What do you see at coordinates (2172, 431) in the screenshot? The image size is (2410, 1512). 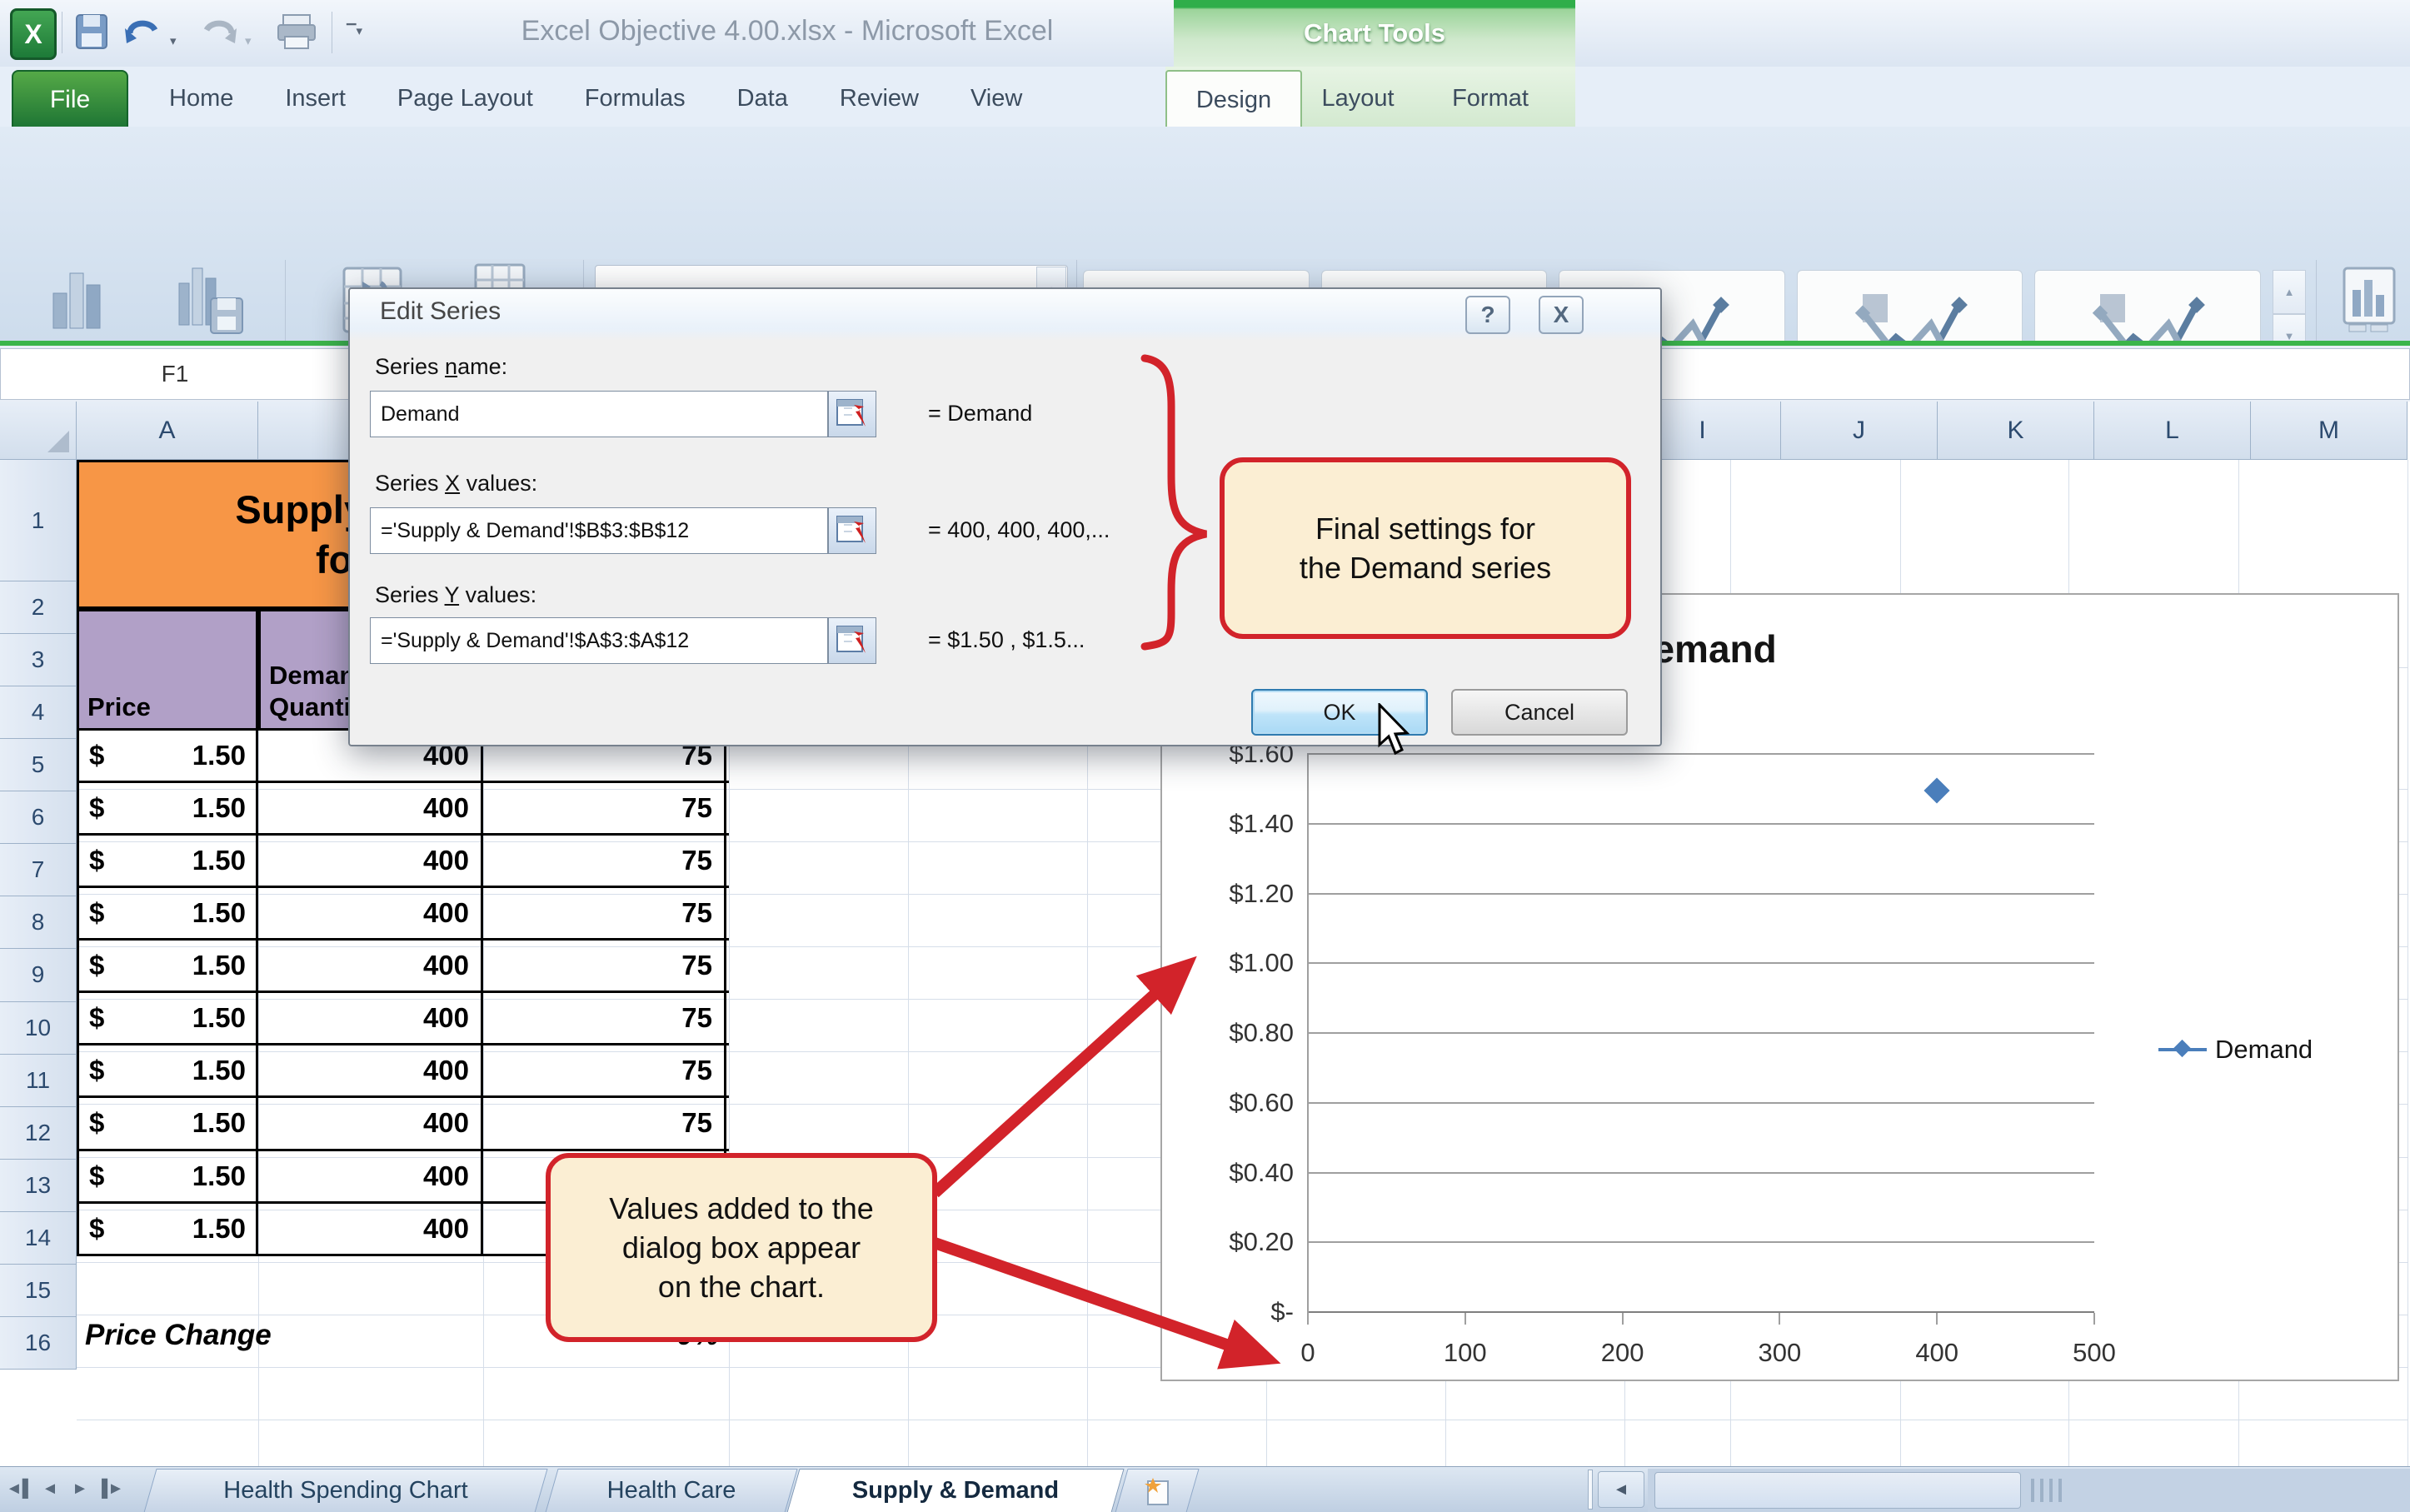 I see `column-header: L` at bounding box center [2172, 431].